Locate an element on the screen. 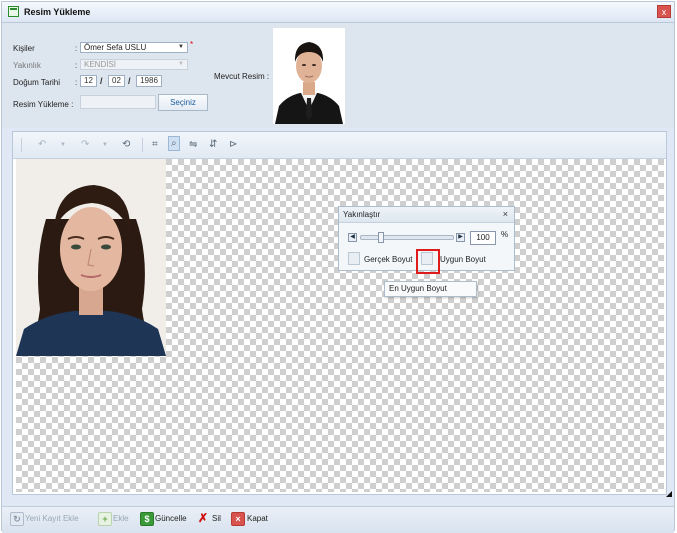 The height and width of the screenshot is (533, 677). kisiler-select: Ömer Sefa USLU ▼ is located at coordinates (134, 47).